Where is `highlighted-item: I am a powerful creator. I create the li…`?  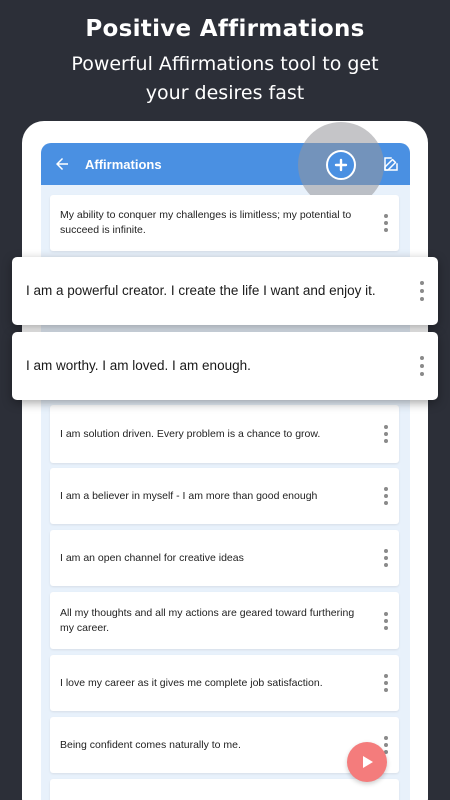 highlighted-item: I am a powerful creator. I create the li… is located at coordinates (225, 291).